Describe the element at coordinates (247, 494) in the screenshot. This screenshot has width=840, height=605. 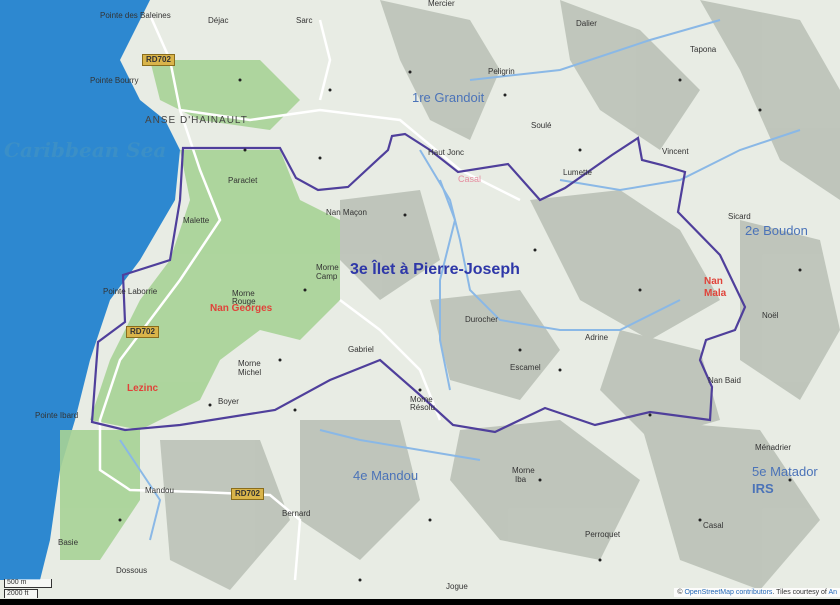
I see `road-shield-3: RD702` at that location.